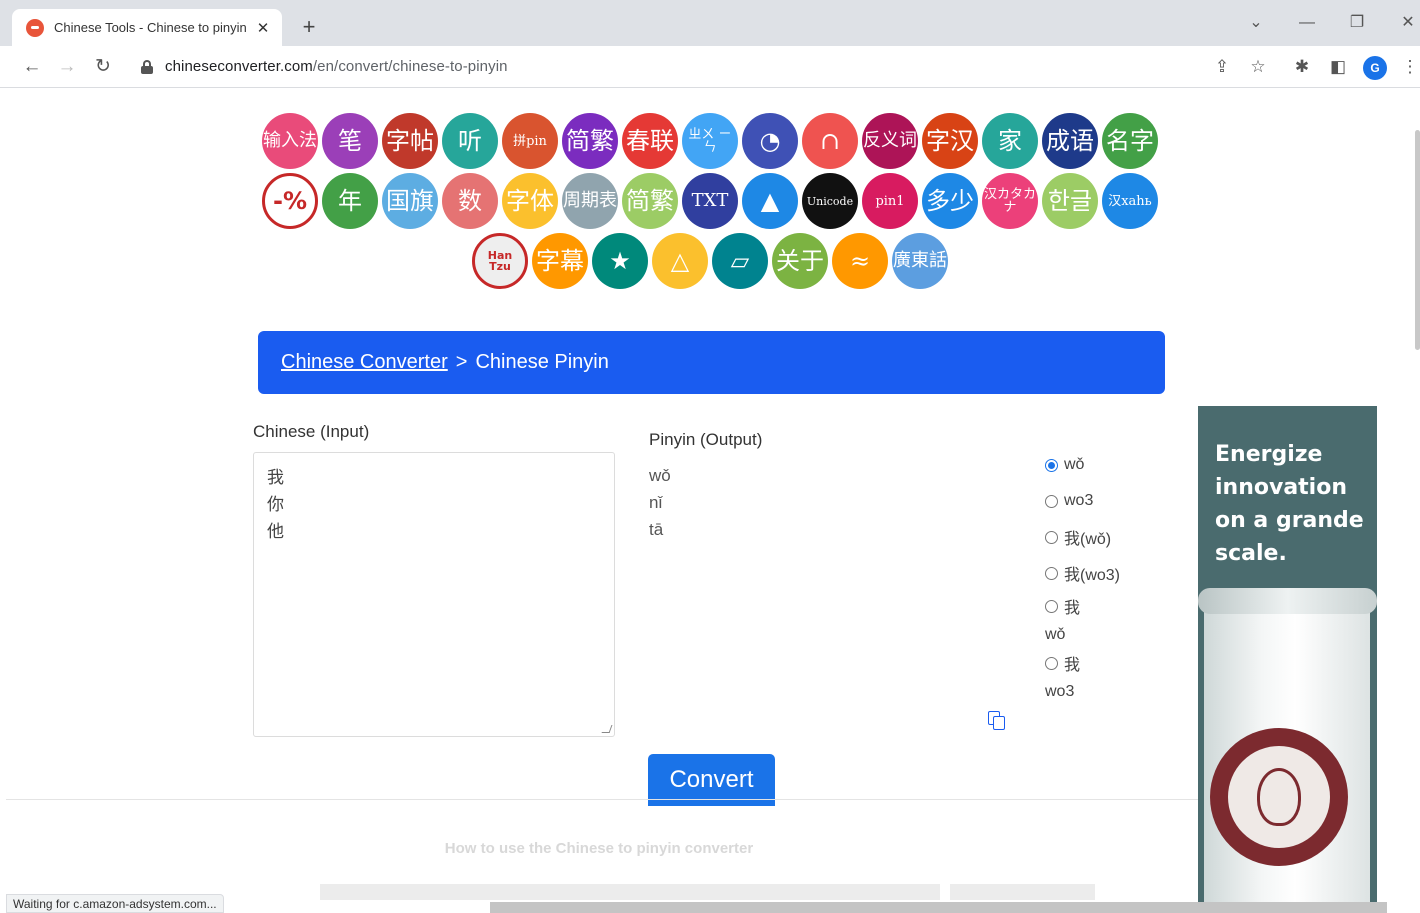 The height and width of the screenshot is (913, 1420). I want to click on tool-icon: 汉カタカナ, so click(1010, 201).